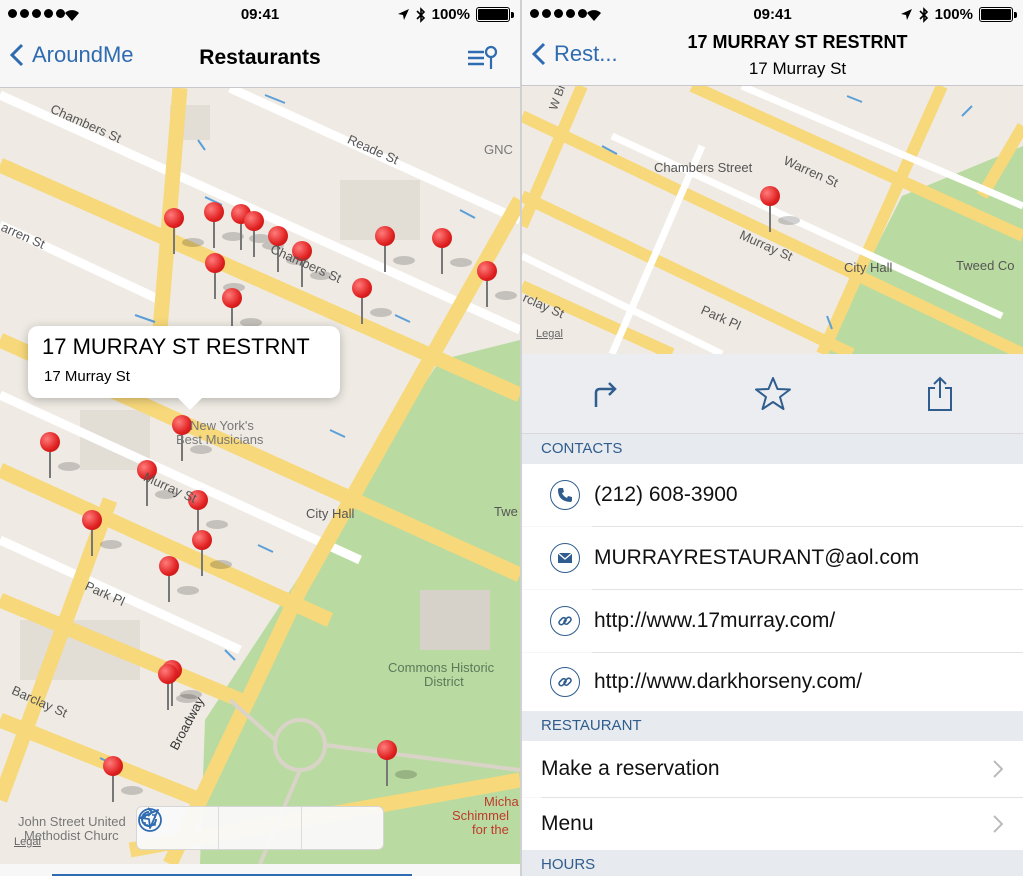 This screenshot has width=1023, height=876. Describe the element at coordinates (630, 768) in the screenshot. I see `reservation-label: Make a reservation` at that location.